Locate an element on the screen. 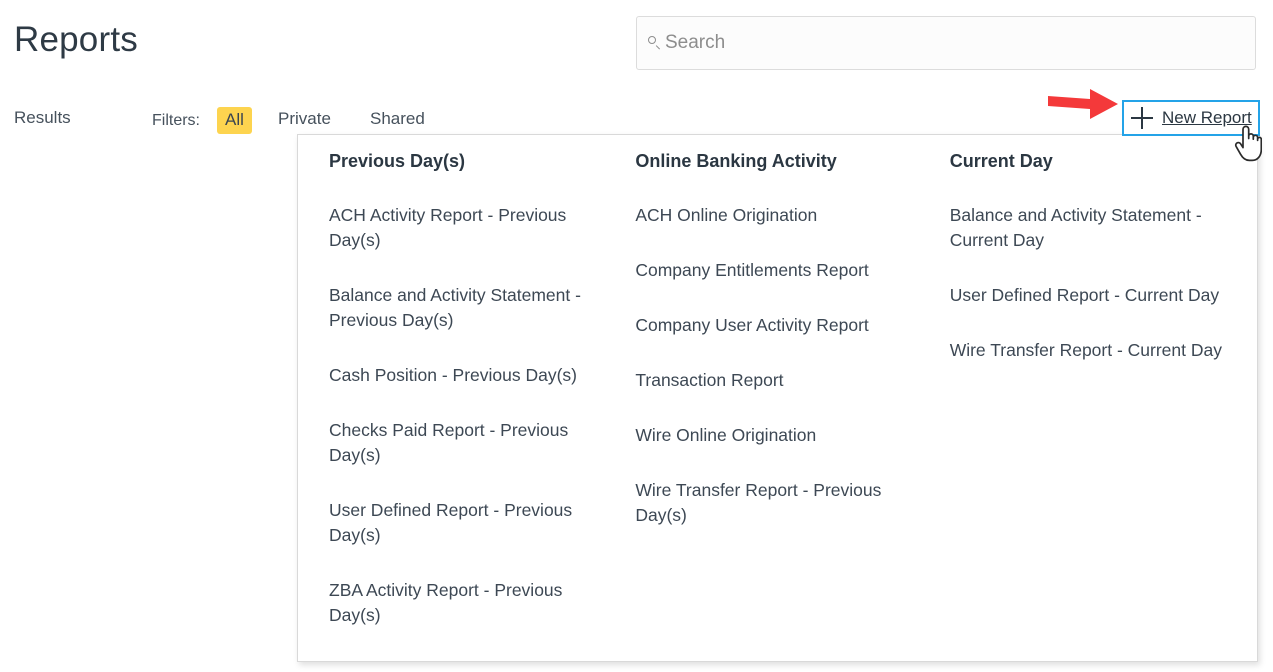 Image resolution: width=1273 pixels, height=672 pixels. filter-chip-shared: Shared is located at coordinates (397, 119).